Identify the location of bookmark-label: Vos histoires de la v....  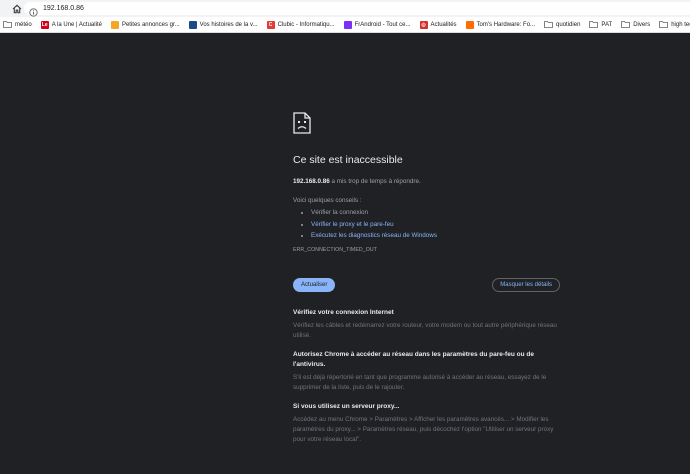
(228, 24).